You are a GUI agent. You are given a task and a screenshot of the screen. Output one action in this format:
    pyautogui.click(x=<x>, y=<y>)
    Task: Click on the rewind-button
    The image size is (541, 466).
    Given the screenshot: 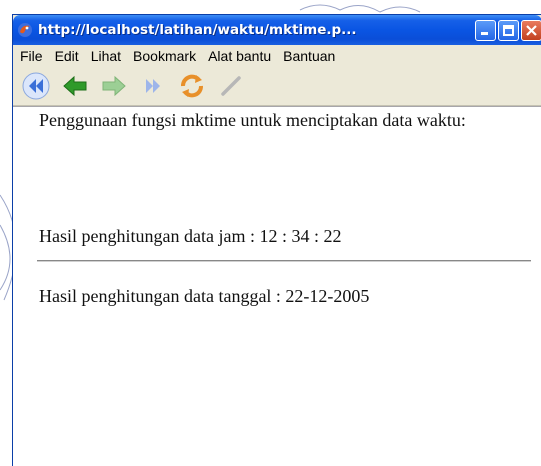 What is the action you would take?
    pyautogui.click(x=36, y=86)
    